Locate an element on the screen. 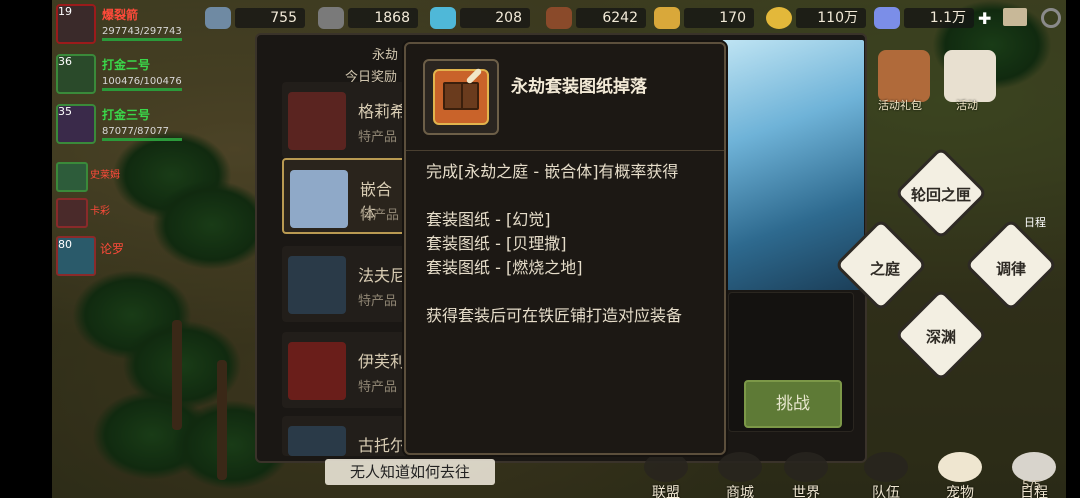  shield-icon is located at coordinates (666, 467).